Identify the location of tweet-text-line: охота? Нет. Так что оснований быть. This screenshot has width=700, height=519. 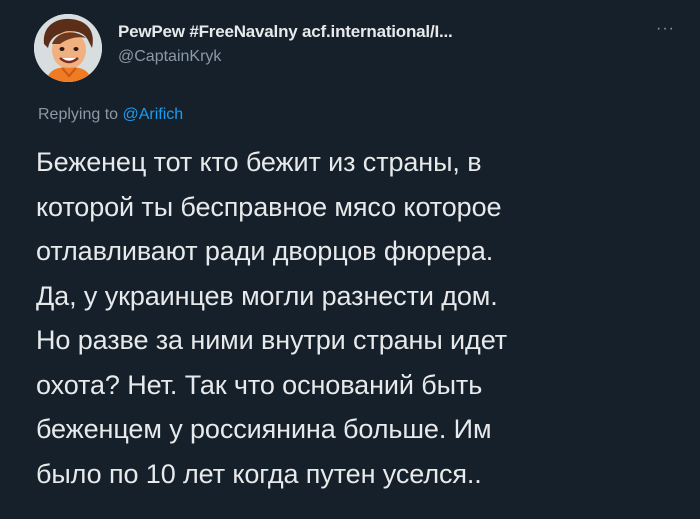
(259, 384).